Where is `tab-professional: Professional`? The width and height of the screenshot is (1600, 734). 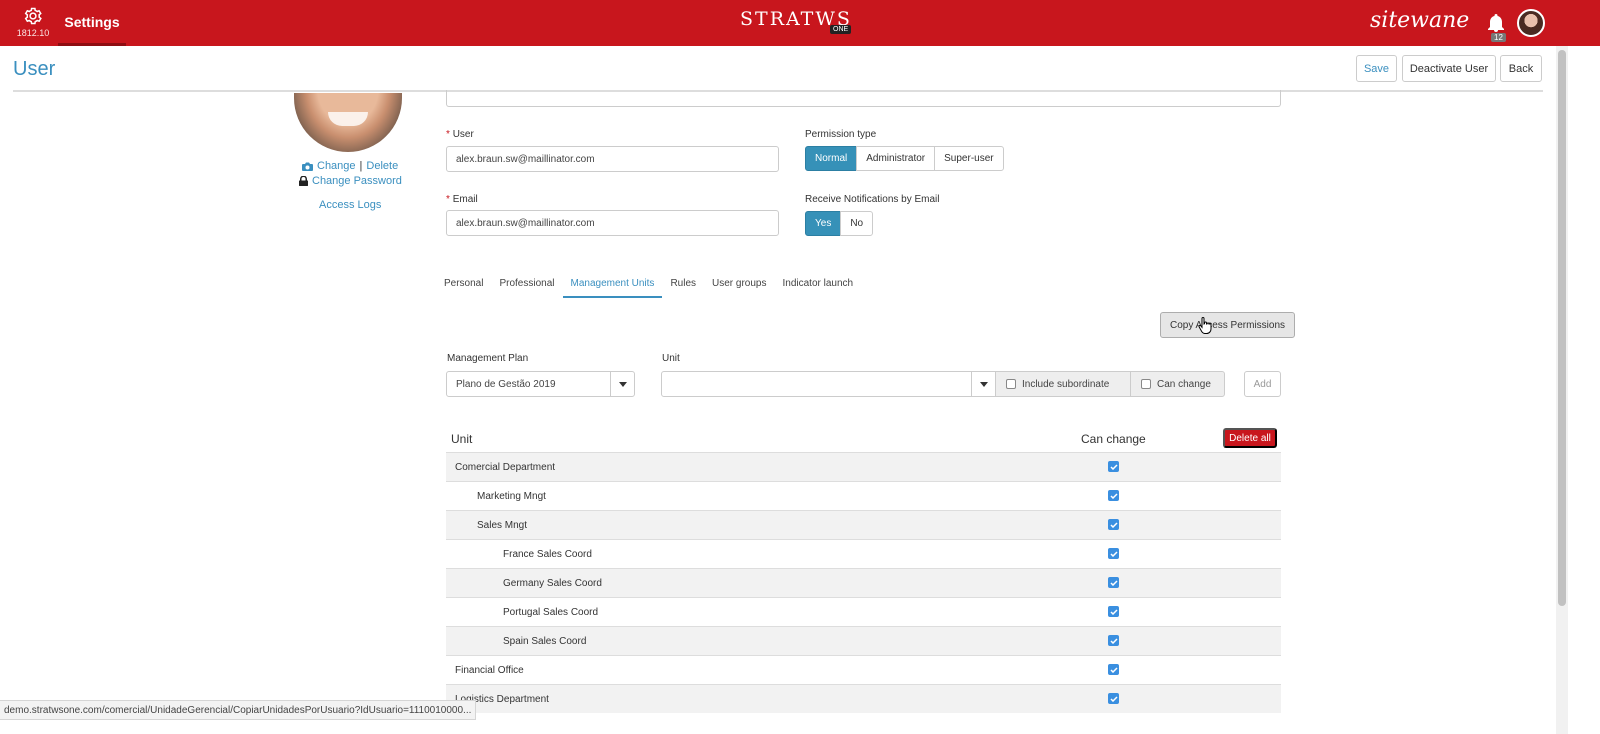 tab-professional: Professional is located at coordinates (526, 285).